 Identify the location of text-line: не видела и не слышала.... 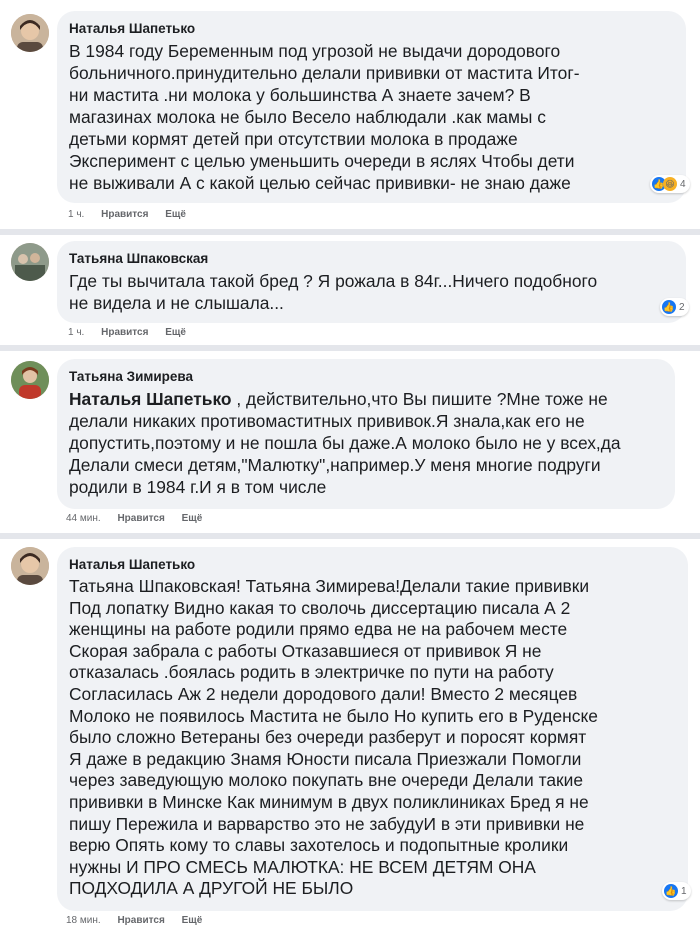
(176, 303).